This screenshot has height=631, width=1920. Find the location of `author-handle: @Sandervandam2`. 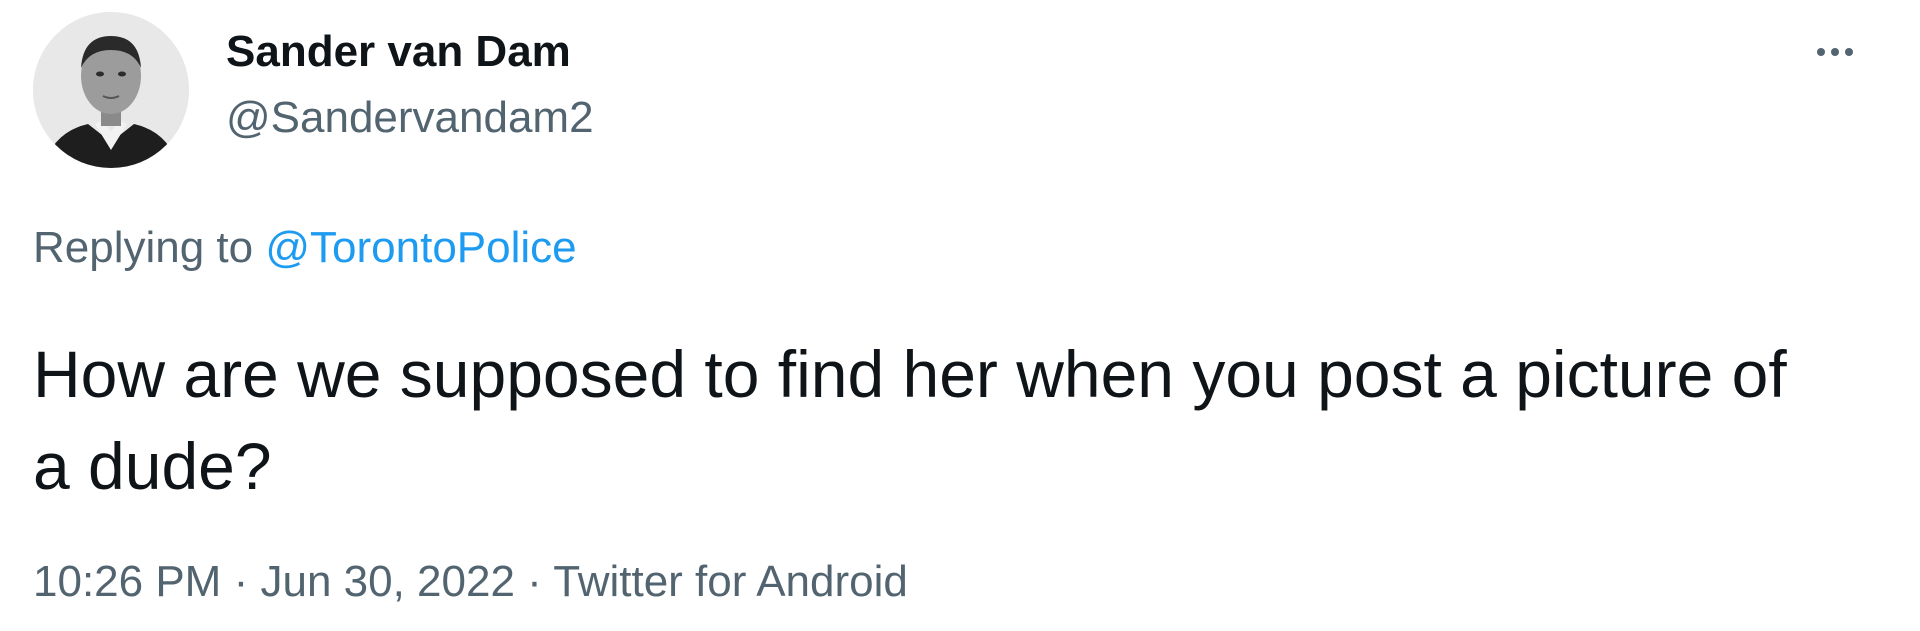

author-handle: @Sandervandam2 is located at coordinates (410, 118).